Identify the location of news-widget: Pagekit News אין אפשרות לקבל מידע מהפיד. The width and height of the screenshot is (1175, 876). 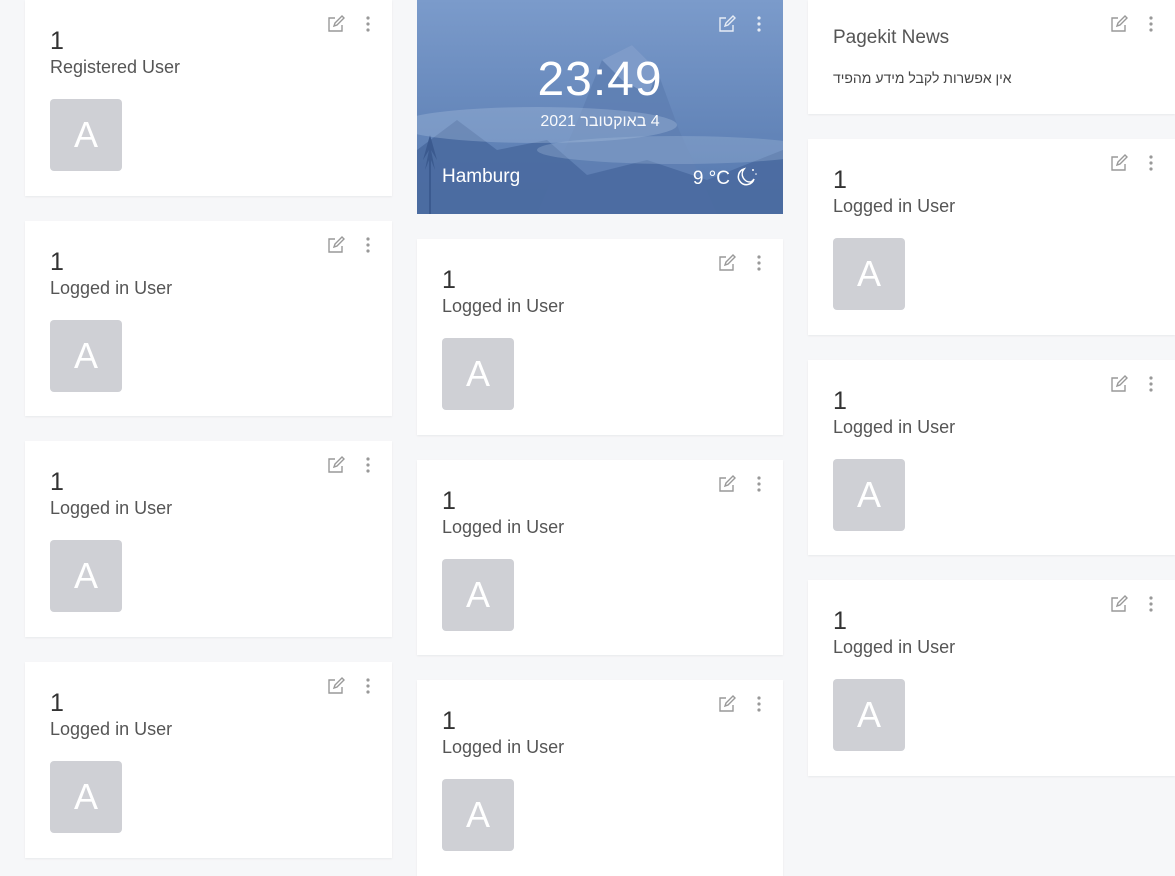
(991, 57).